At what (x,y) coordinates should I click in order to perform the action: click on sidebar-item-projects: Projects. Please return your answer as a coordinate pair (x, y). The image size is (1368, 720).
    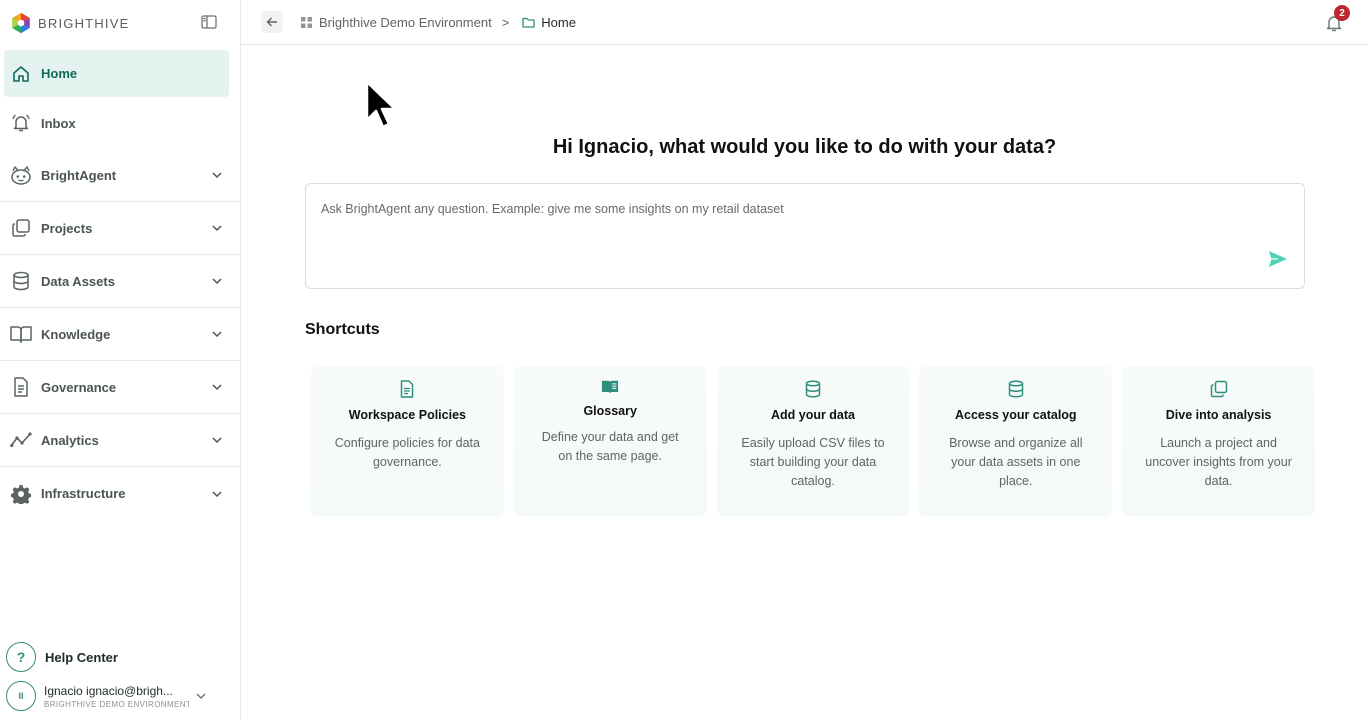
    Looking at the image, I should click on (120, 228).